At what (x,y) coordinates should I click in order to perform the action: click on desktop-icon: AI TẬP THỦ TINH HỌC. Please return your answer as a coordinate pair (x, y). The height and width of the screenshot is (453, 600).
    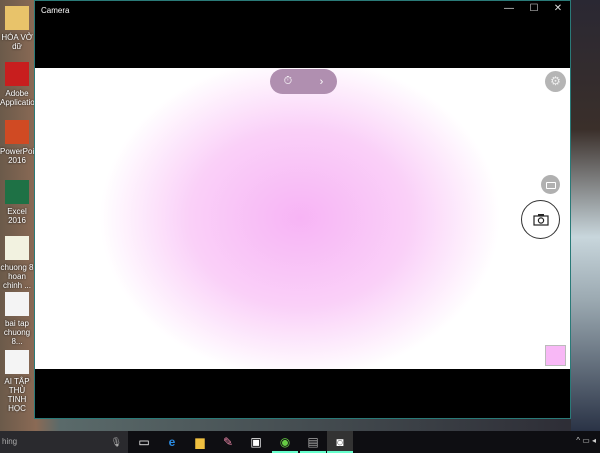
    Looking at the image, I should click on (17, 381).